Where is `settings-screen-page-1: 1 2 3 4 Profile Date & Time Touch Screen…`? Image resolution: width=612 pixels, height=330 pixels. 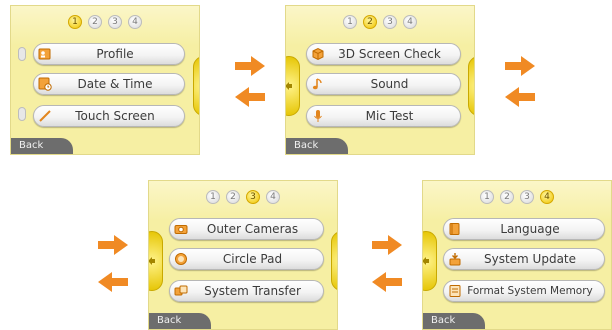 settings-screen-page-1: 1 2 3 4 Profile Date & Time Touch Screen… is located at coordinates (105, 80).